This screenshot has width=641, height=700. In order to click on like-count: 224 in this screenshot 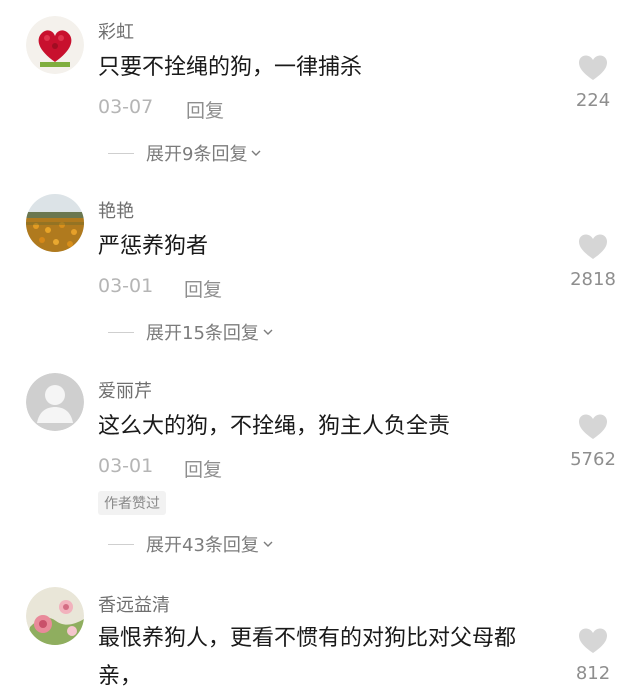, I will do `click(593, 100)`.